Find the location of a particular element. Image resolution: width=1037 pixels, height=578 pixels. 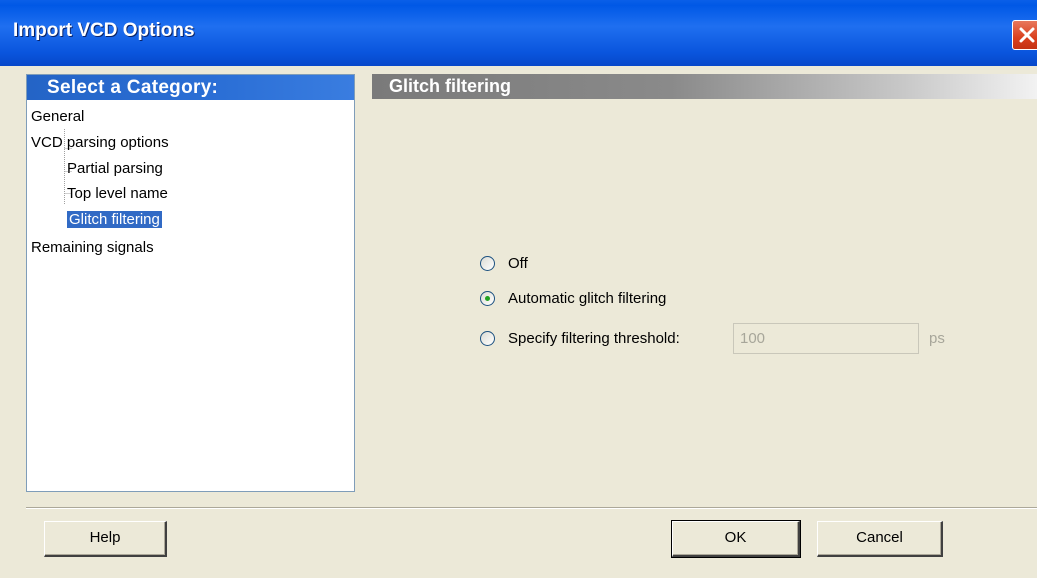

category-label: Partial parsing is located at coordinates (115, 168).